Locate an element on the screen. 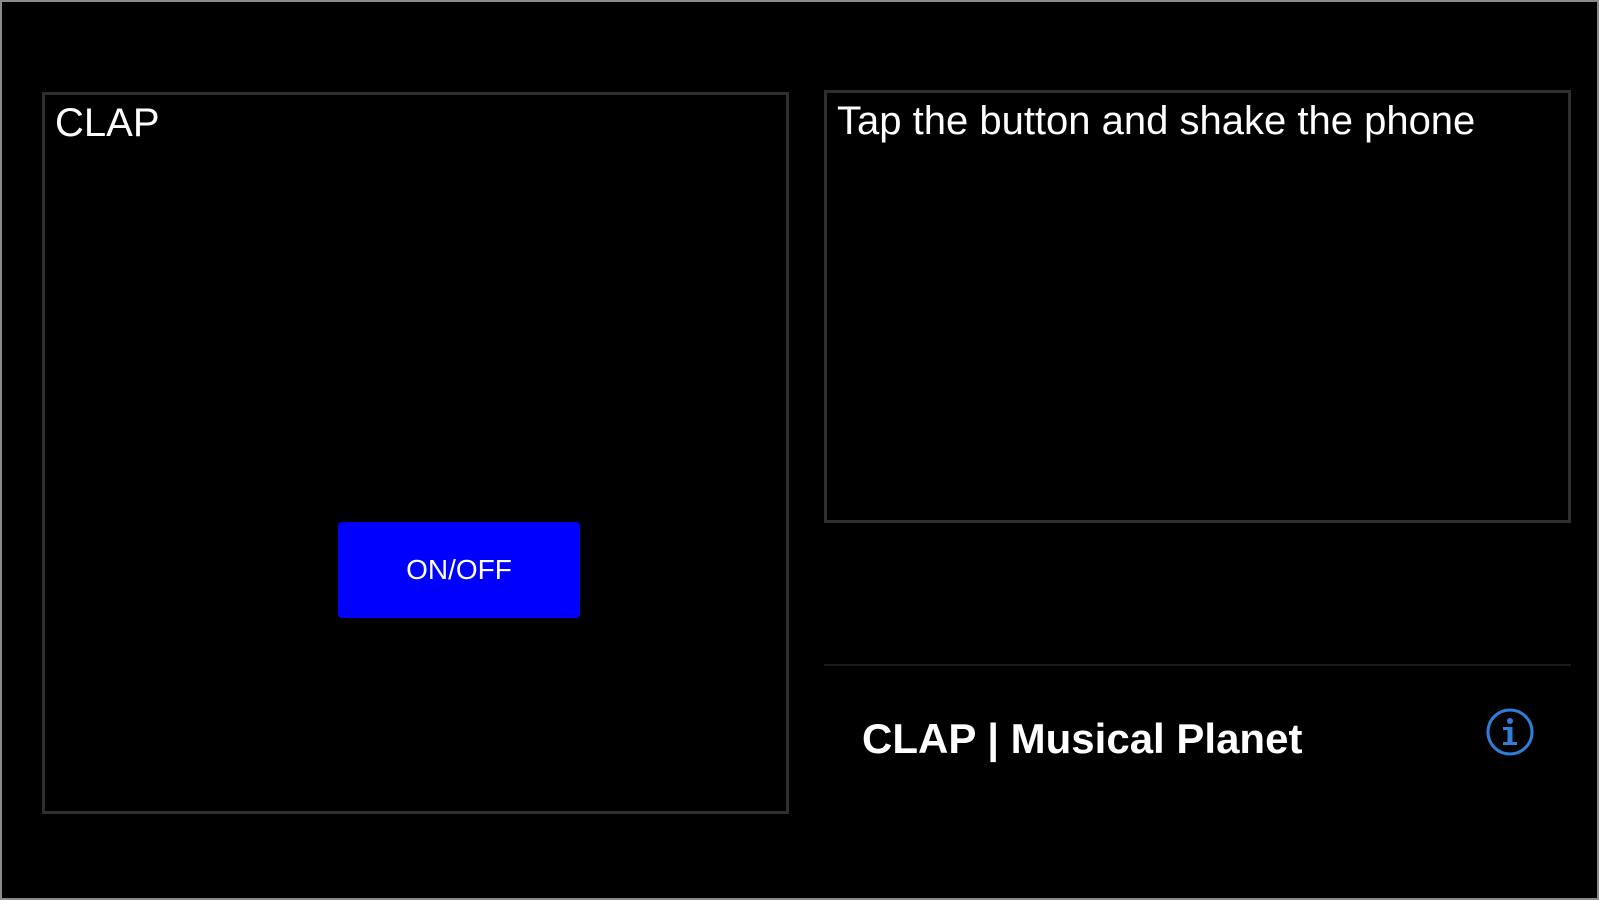  app-title: CLAP | Musical Planet is located at coordinates (1082, 738).